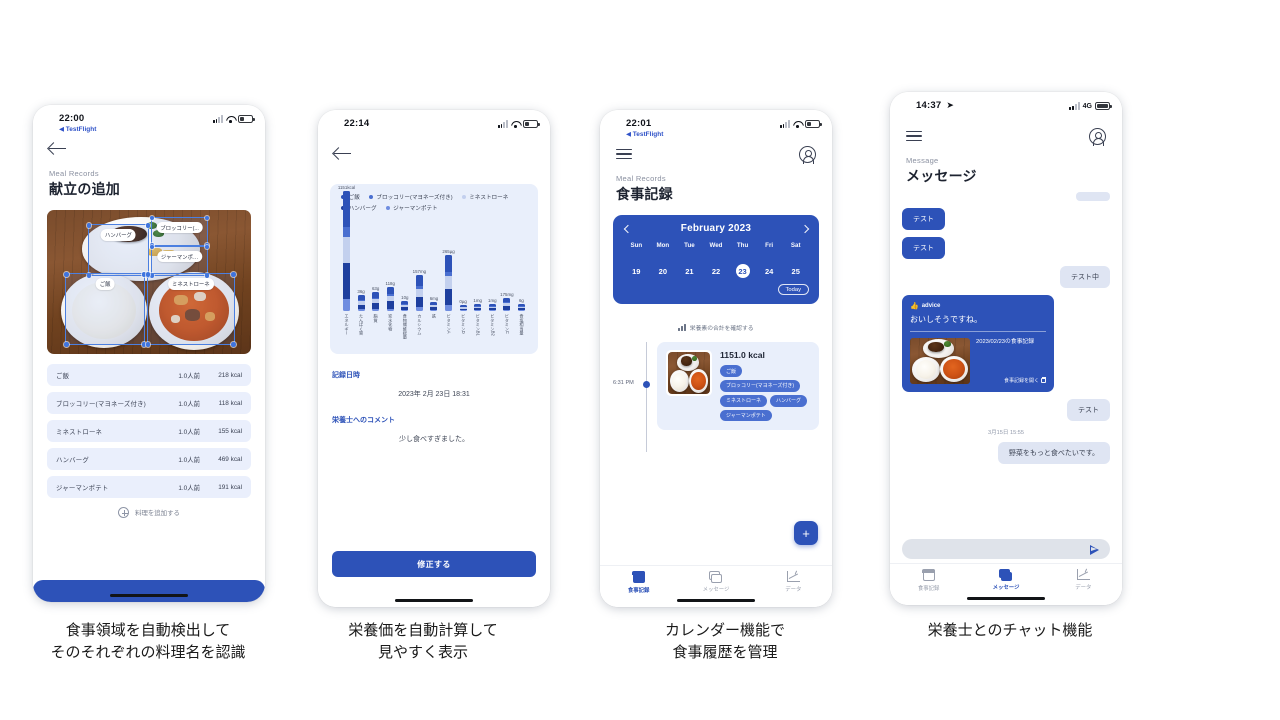 This screenshot has height=720, width=1280. What do you see at coordinates (1083, 587) in the screenshot?
I see `tab-label: データ` at bounding box center [1083, 587].